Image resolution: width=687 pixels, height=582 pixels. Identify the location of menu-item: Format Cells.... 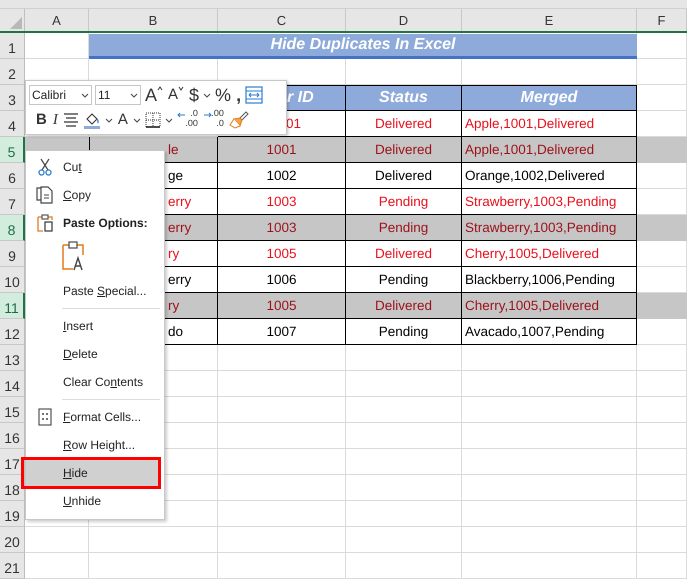
(95, 417).